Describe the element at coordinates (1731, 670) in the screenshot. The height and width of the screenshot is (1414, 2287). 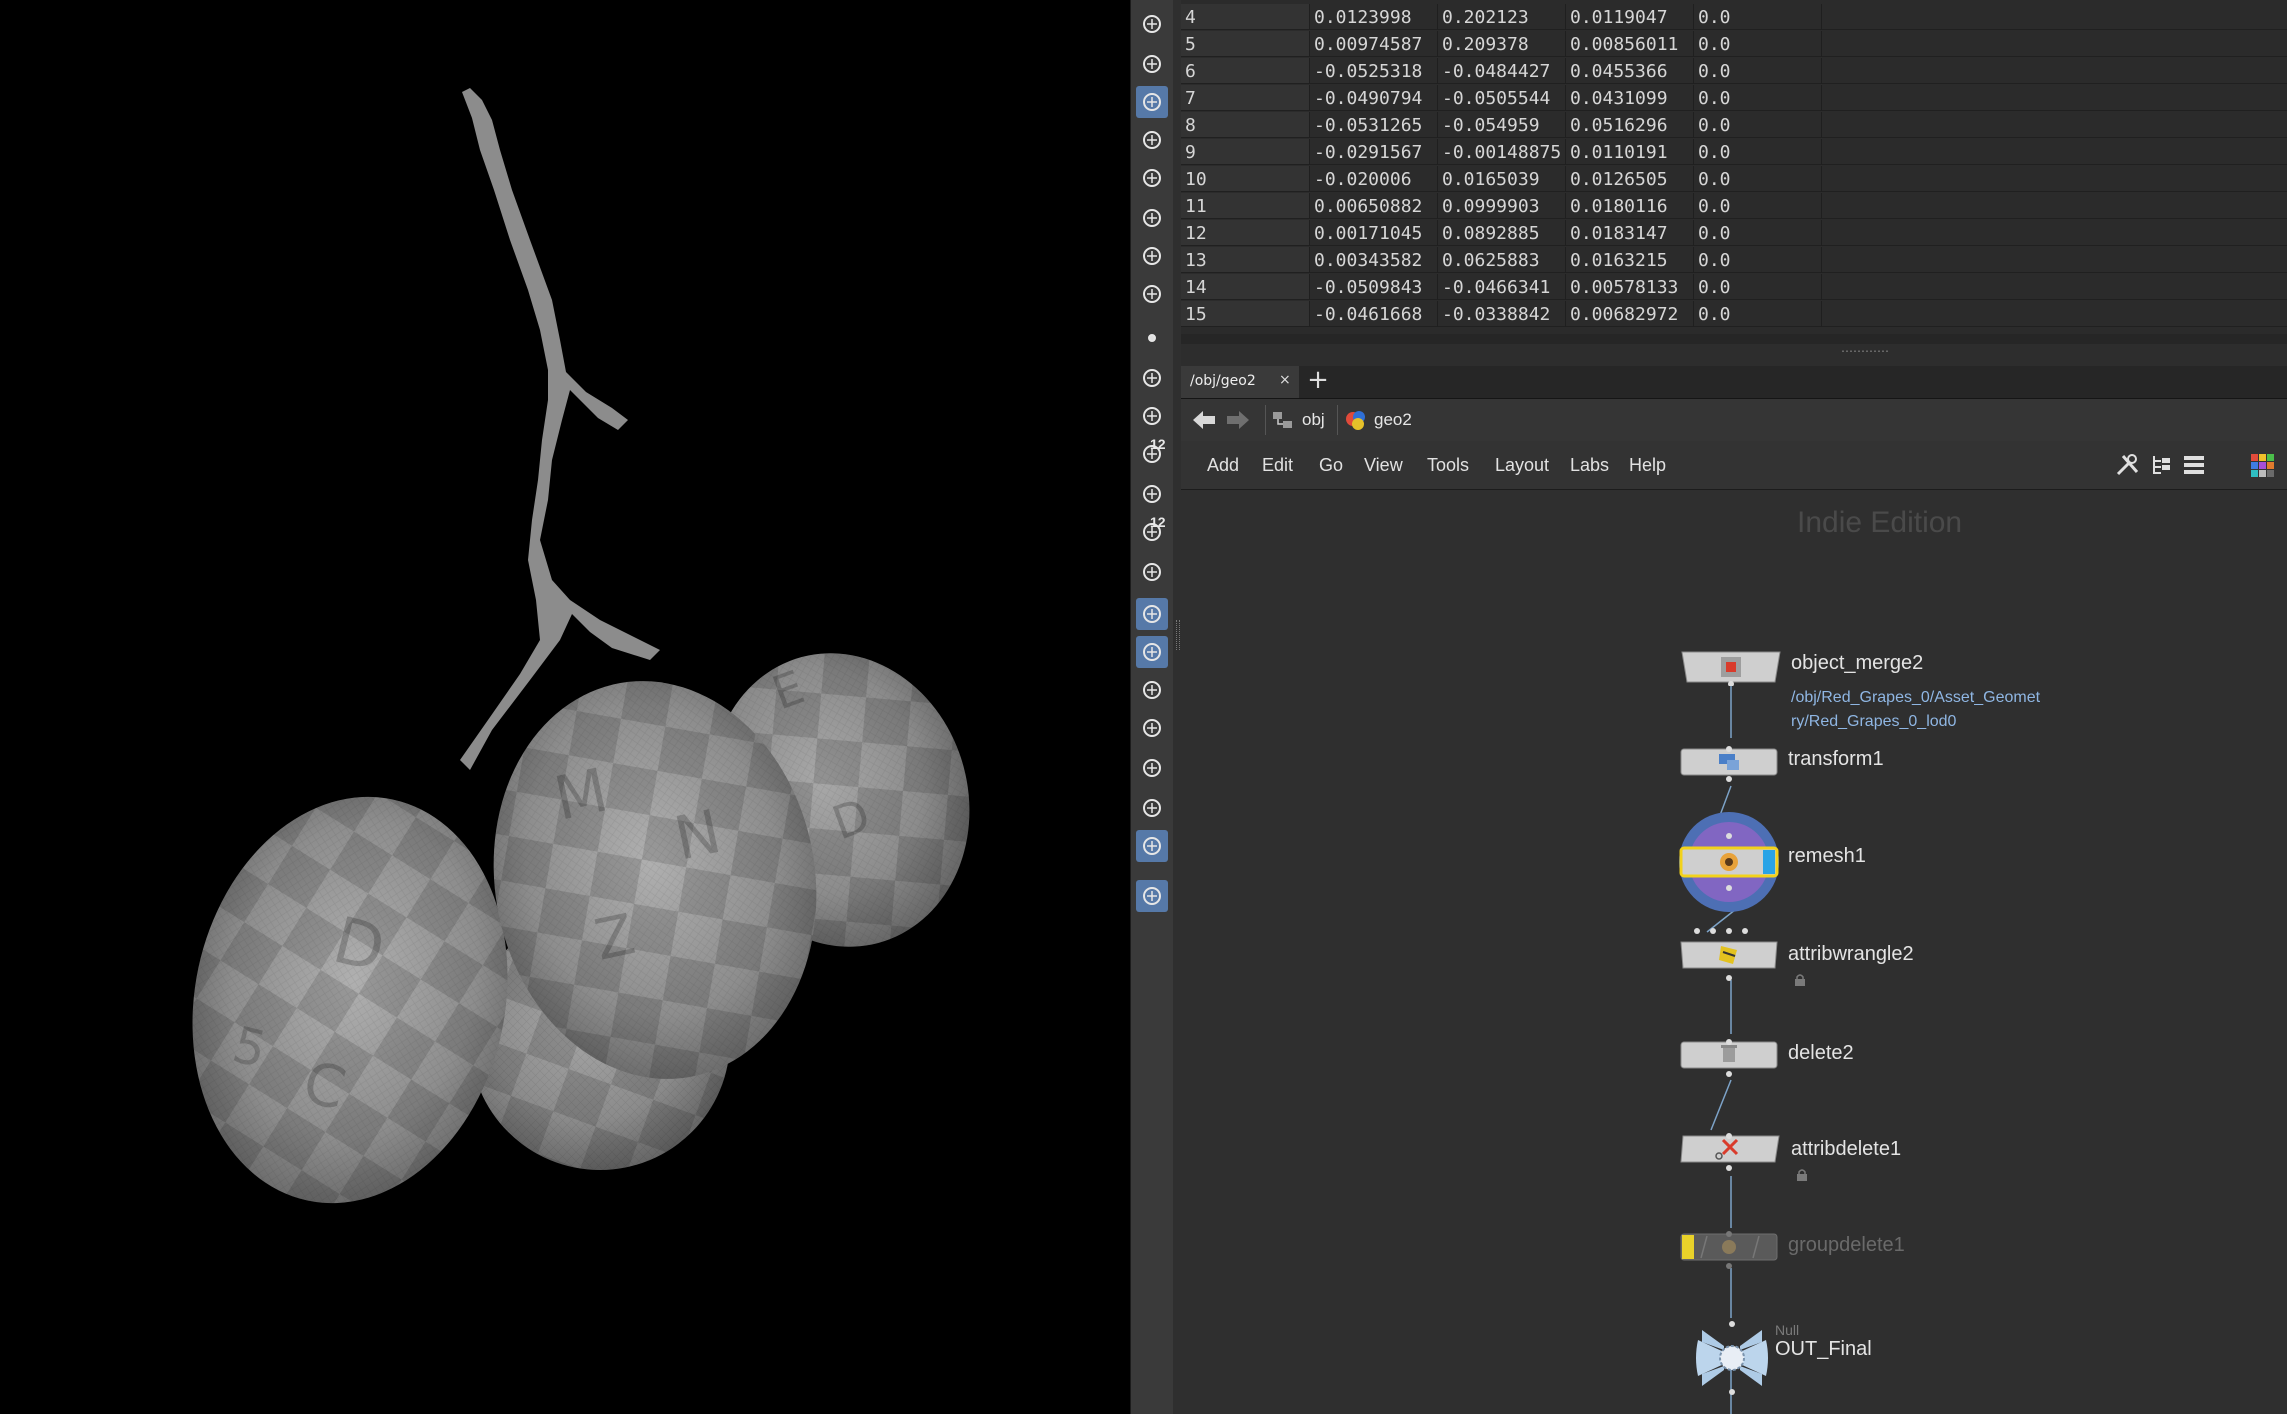
I see `node-object-merge2` at that location.